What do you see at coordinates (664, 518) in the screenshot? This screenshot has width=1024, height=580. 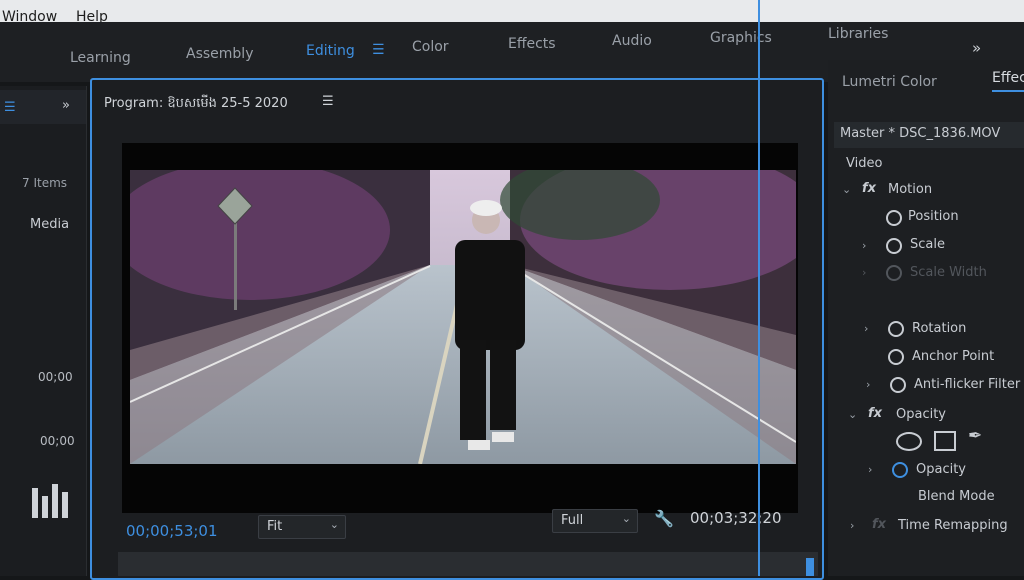 I see `wrench-icon: 🔧` at bounding box center [664, 518].